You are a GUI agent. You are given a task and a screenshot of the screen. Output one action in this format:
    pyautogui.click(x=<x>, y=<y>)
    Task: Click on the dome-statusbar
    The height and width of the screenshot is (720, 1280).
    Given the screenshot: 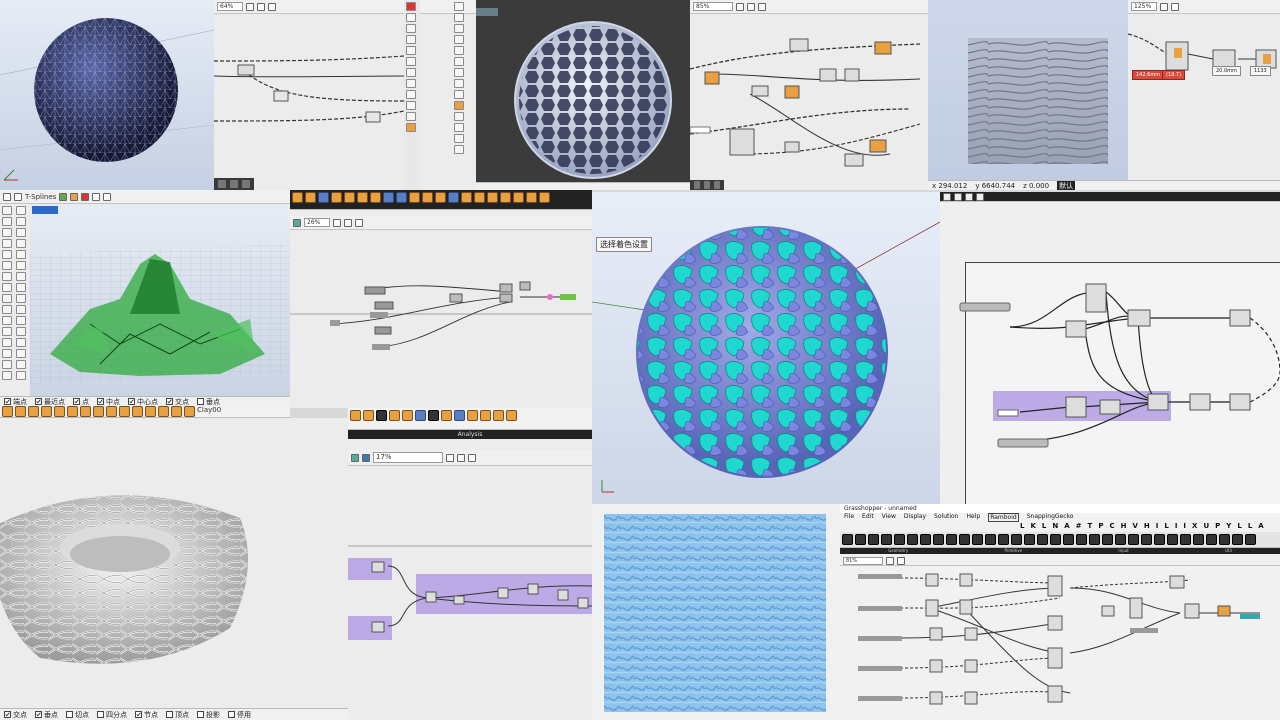 What is the action you would take?
    pyautogui.click(x=583, y=186)
    